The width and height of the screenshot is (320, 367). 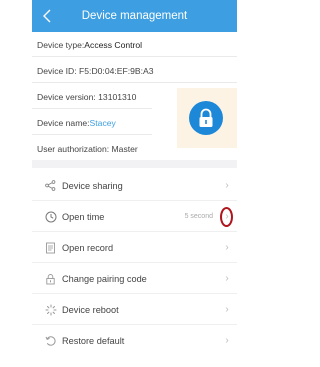 I want to click on device-id-row: Device ID: F5:D0:04:EF:9B:A3, so click(x=134, y=70).